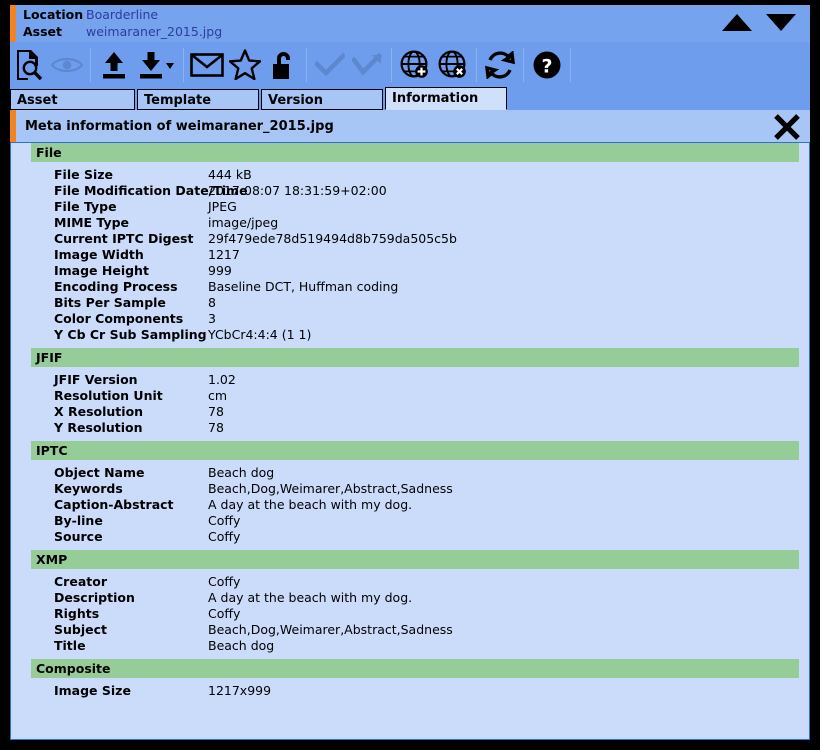  Describe the element at coordinates (410, 428) in the screenshot. I see `metadata-row: Y Resolution 78` at that location.